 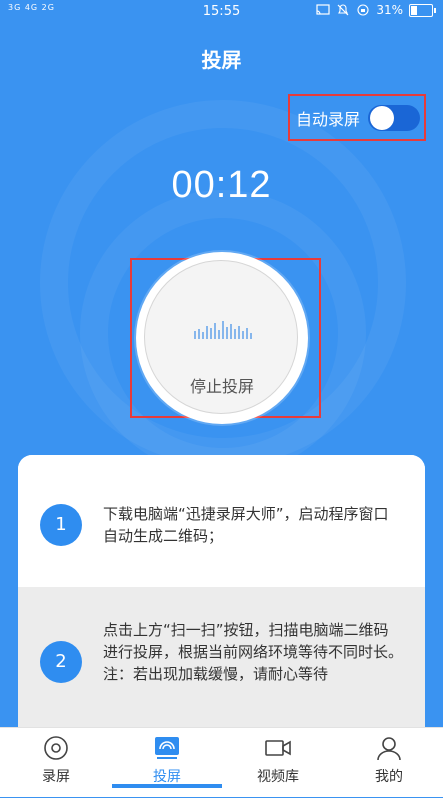 I want to click on page-title: 投屏, so click(x=221, y=60).